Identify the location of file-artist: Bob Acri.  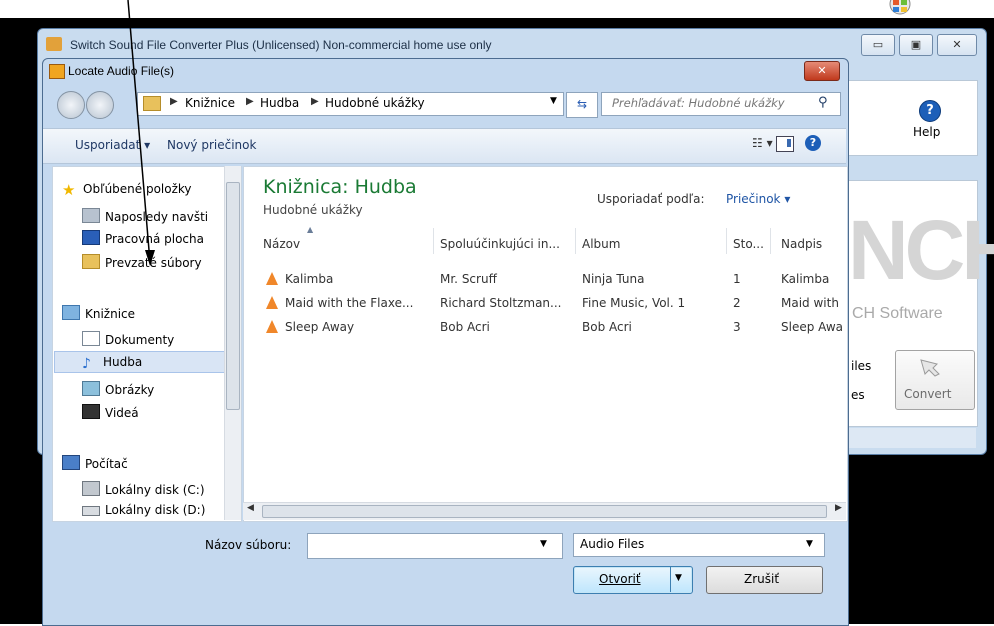
(465, 327).